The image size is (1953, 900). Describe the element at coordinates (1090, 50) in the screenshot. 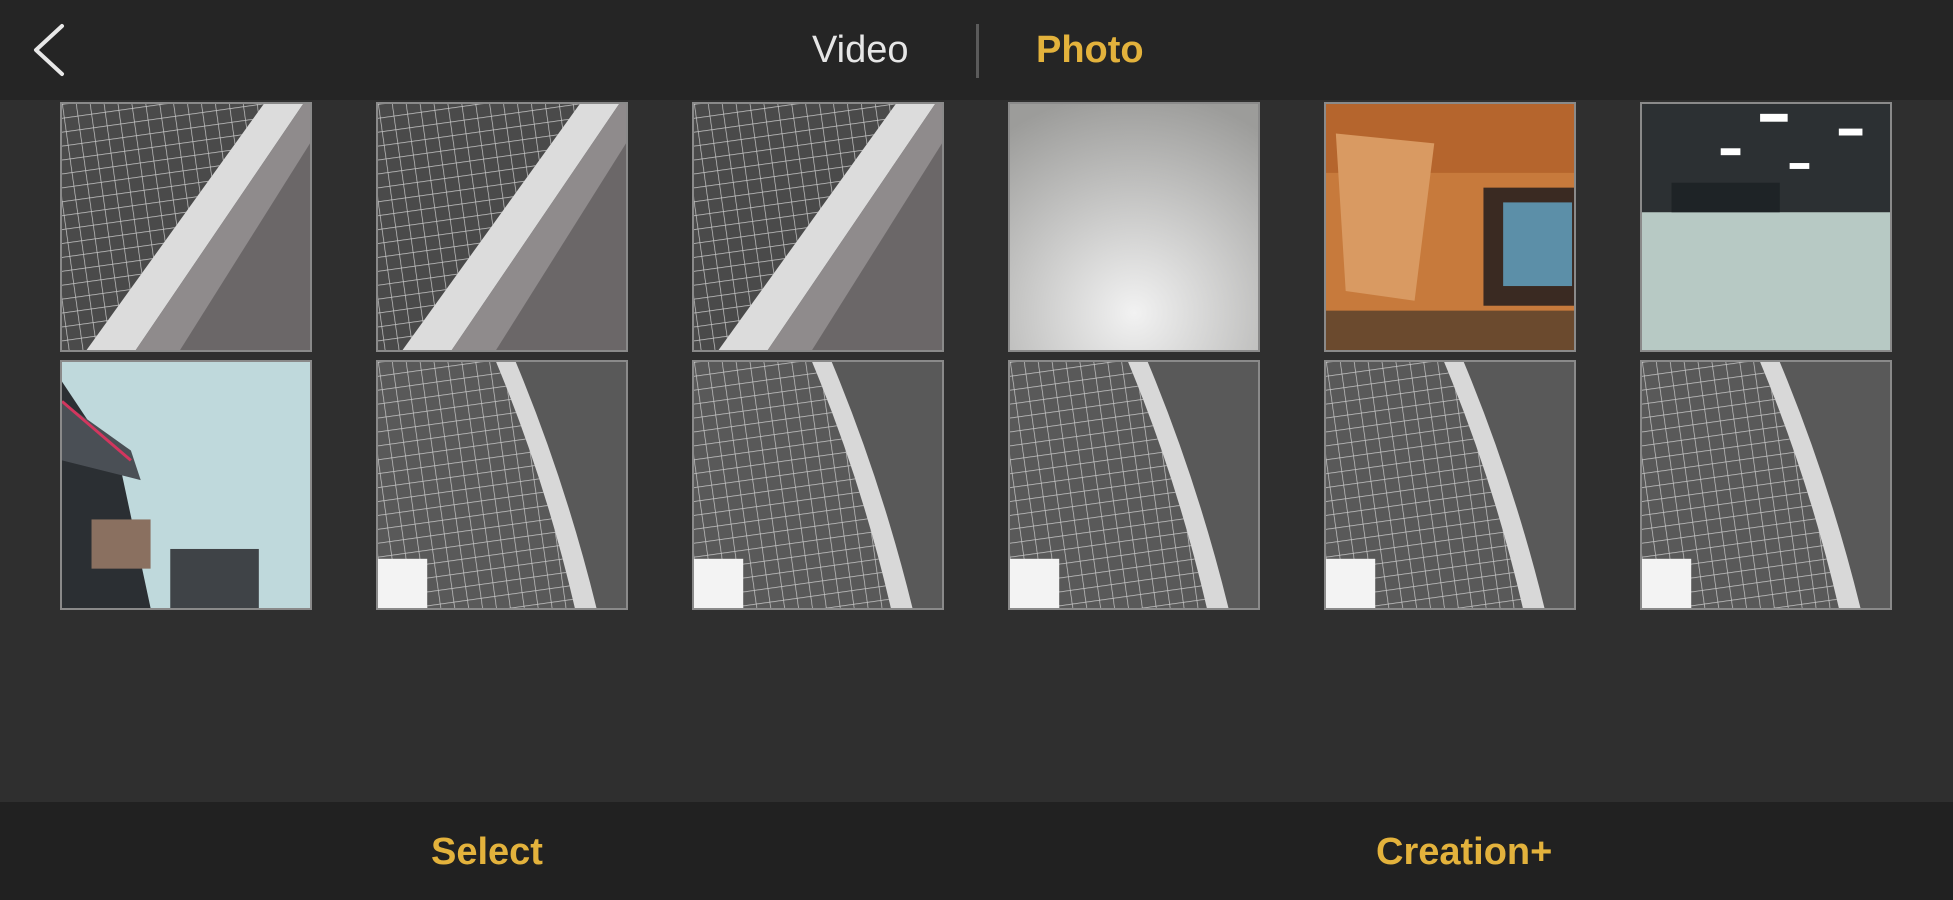

I see `tab-photo: Photo` at that location.